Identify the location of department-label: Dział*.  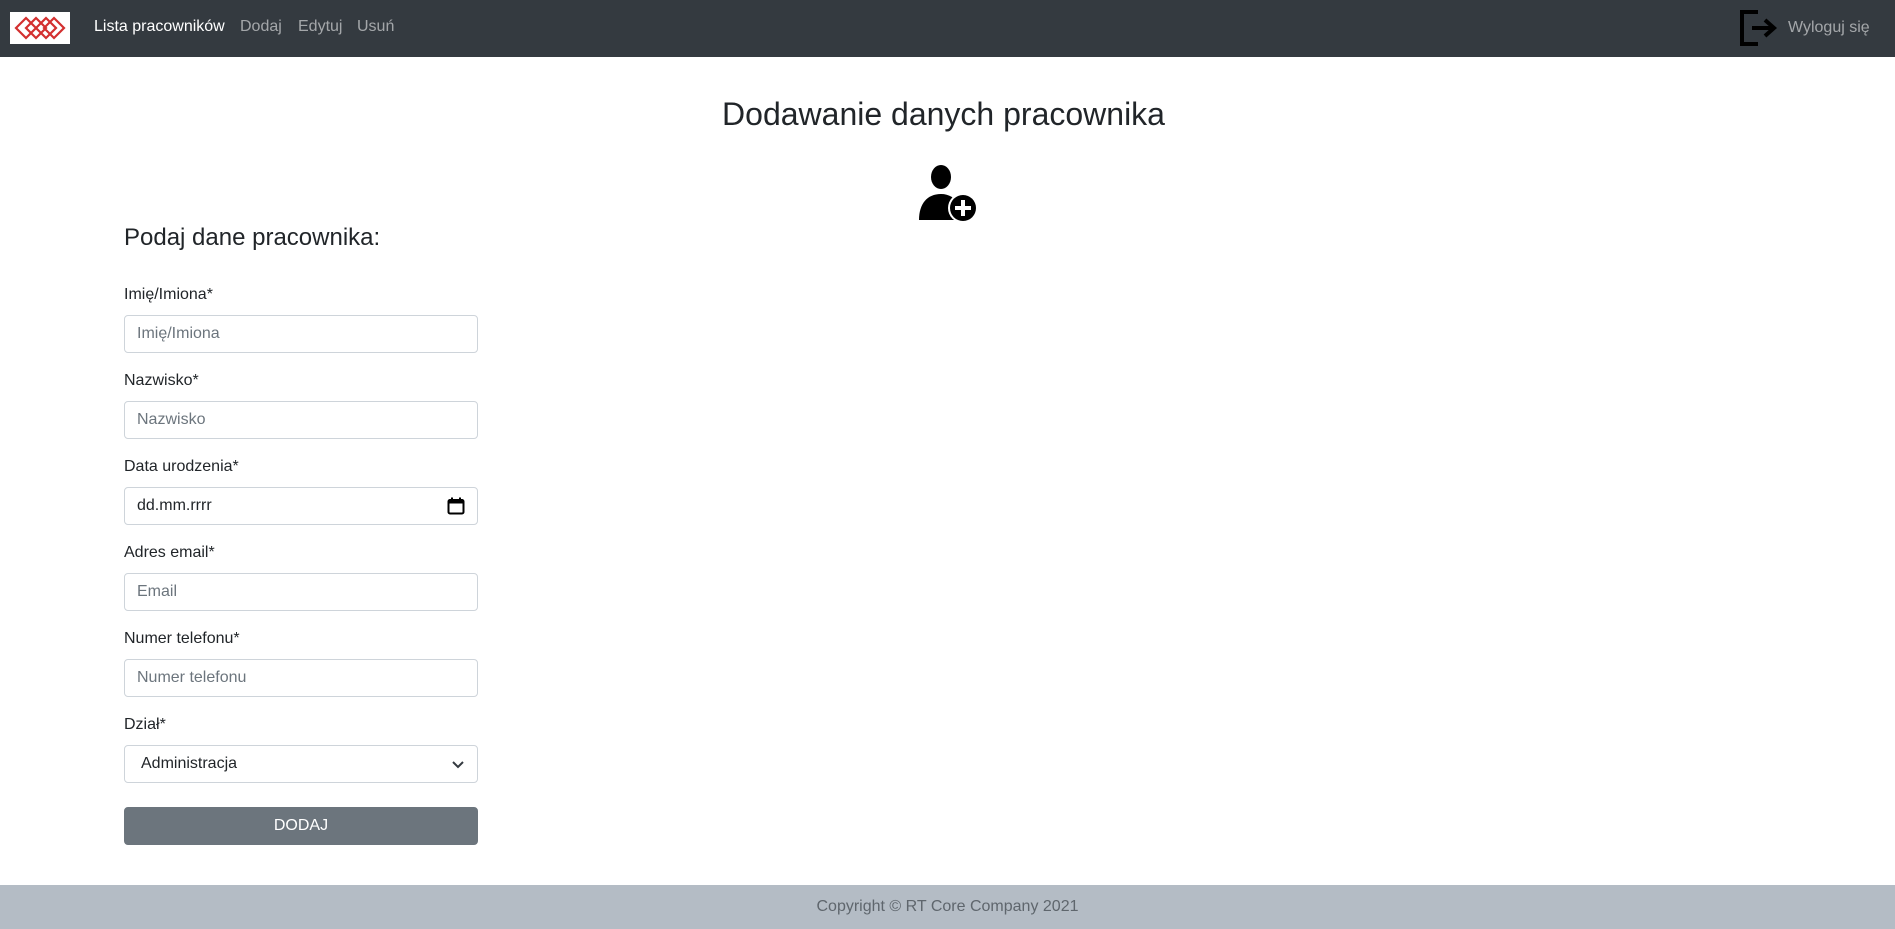
(145, 724).